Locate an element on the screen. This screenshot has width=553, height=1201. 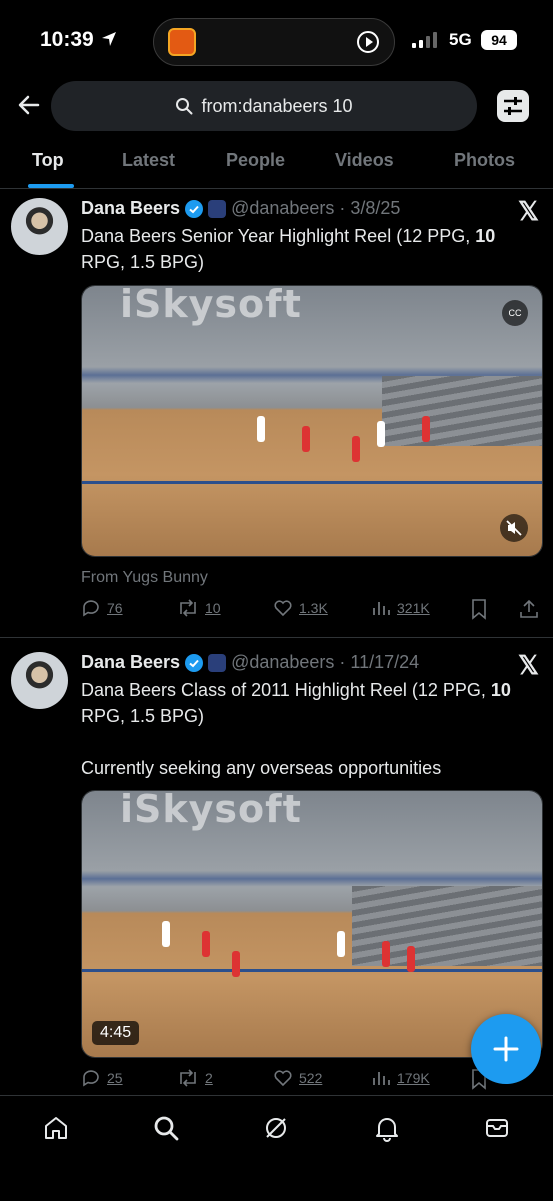
app-activity-icon is located at coordinates (182, 42).